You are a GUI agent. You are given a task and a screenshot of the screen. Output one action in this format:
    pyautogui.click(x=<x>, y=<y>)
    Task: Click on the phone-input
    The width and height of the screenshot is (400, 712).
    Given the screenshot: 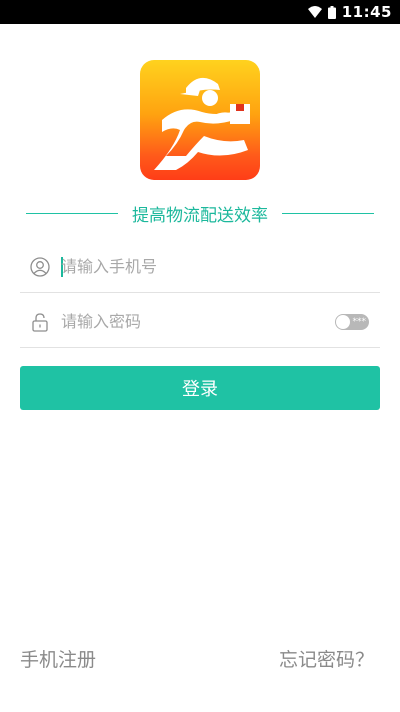 What is the action you would take?
    pyautogui.click(x=220, y=266)
    